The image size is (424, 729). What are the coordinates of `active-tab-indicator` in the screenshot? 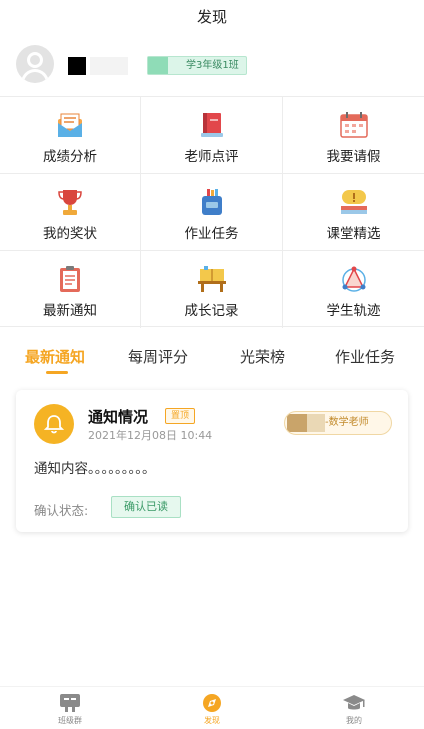 It's located at (57, 372).